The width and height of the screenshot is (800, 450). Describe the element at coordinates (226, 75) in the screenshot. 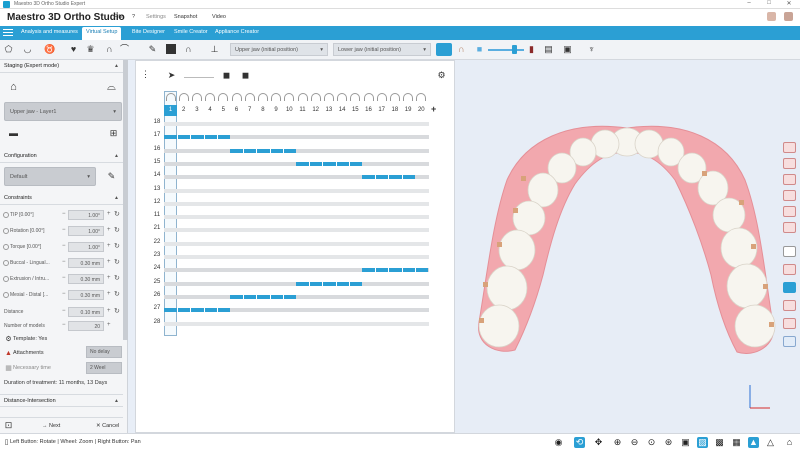

I see `copy-stage-icon: ◼` at that location.